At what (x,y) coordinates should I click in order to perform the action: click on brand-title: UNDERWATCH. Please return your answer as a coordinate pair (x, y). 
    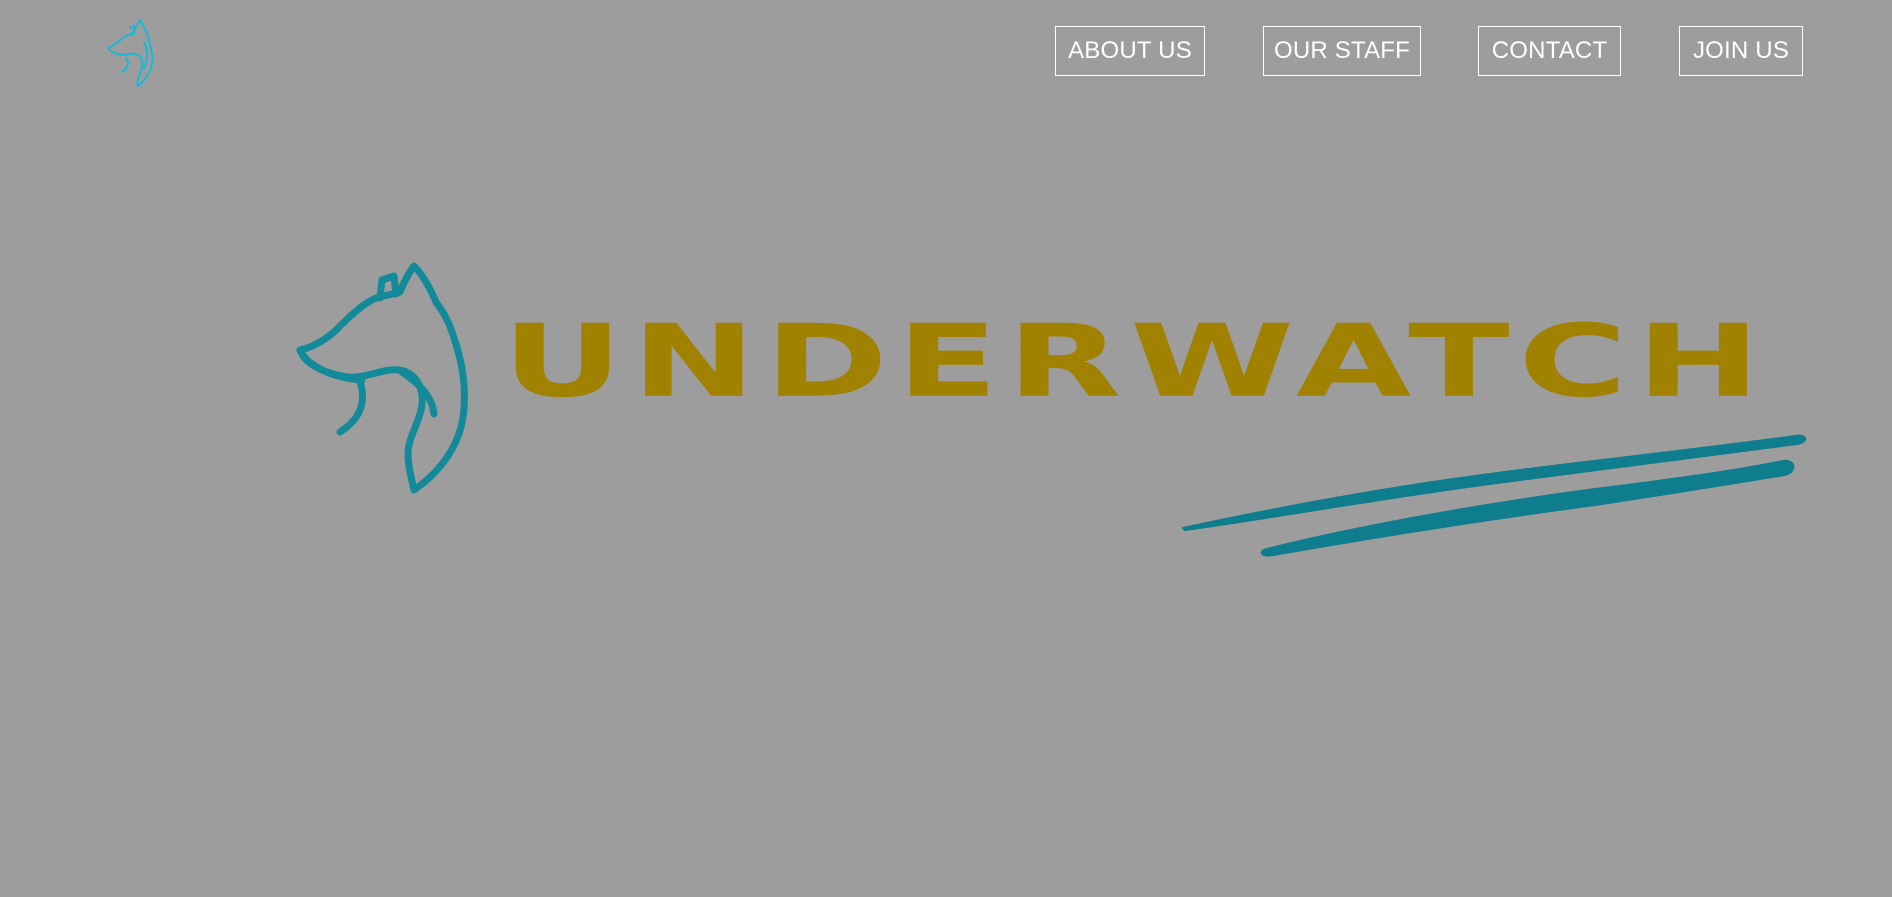
    Looking at the image, I should click on (1136, 361).